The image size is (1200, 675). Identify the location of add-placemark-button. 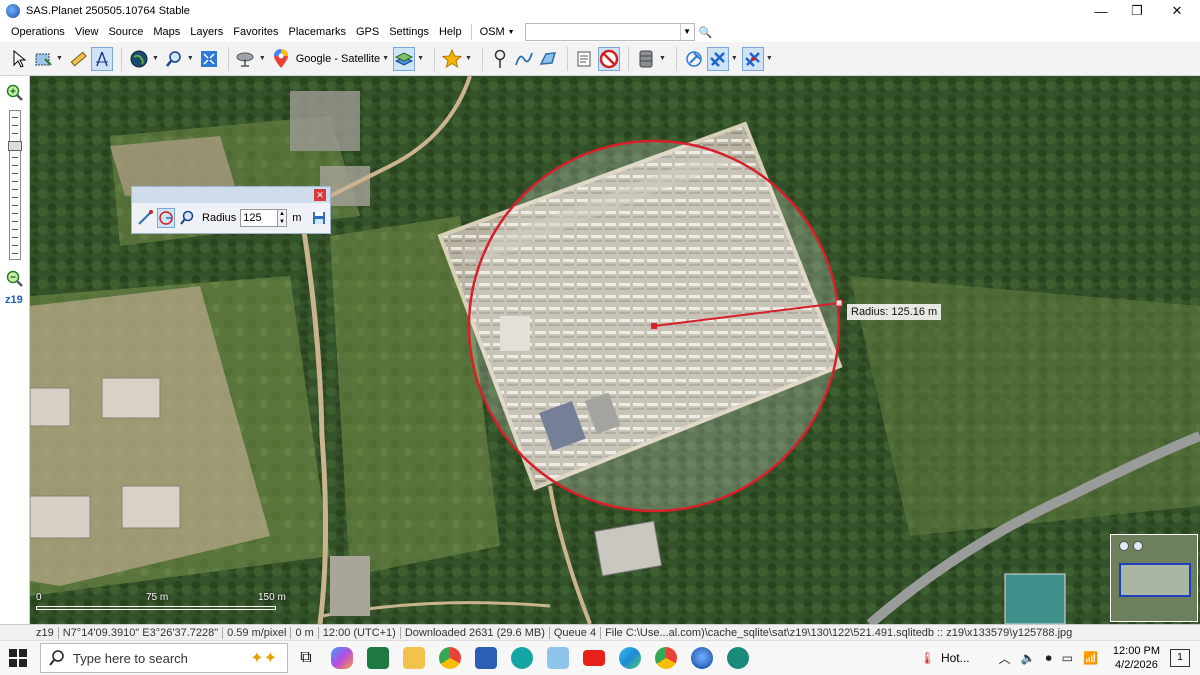
(500, 59).